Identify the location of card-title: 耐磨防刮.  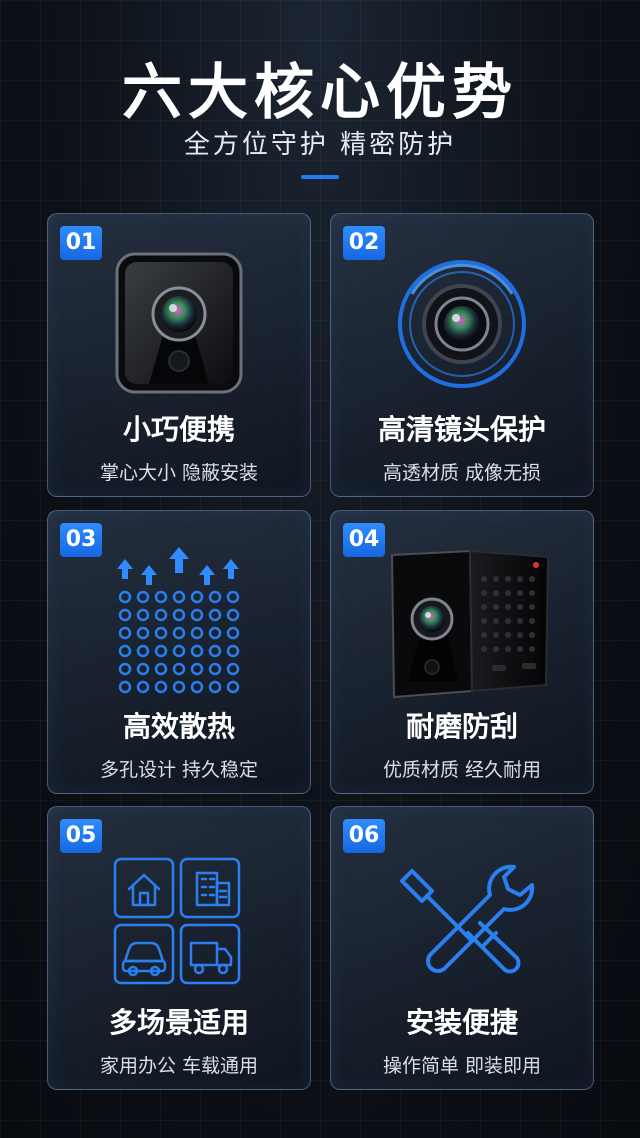
(461, 726).